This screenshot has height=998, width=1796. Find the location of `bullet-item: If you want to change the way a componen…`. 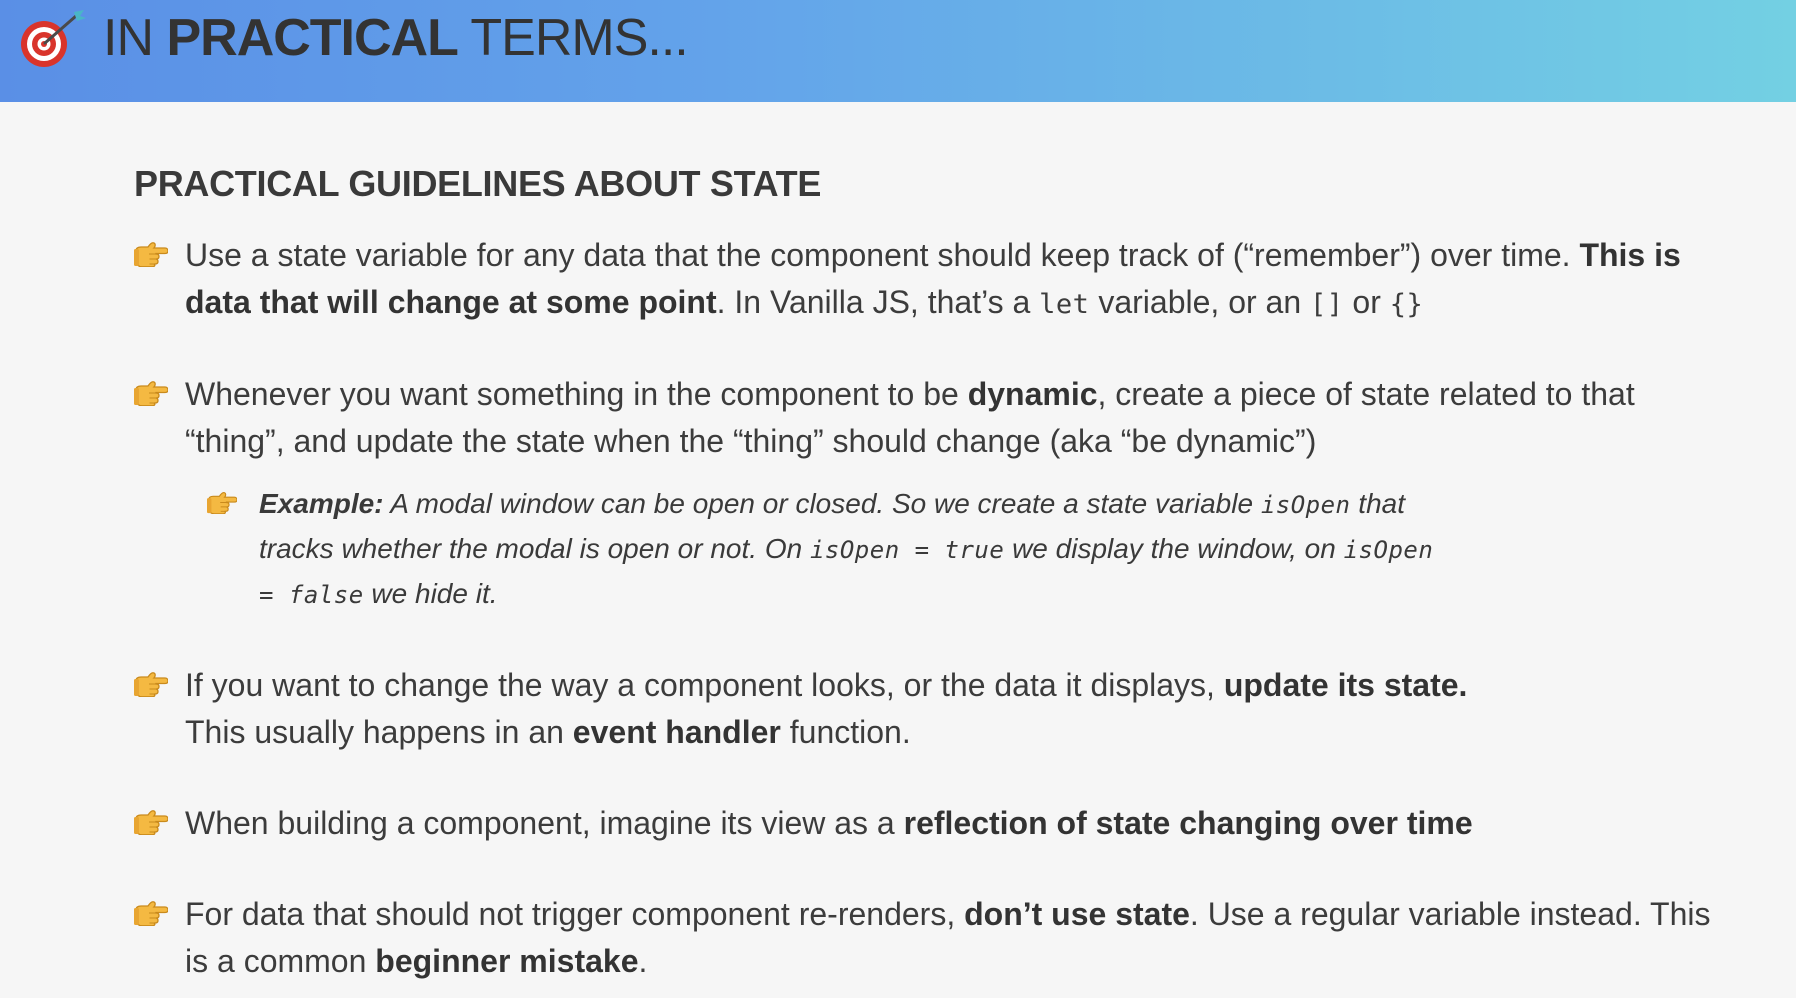

bullet-item: If you want to change the way a componen… is located at coordinates (934, 709).